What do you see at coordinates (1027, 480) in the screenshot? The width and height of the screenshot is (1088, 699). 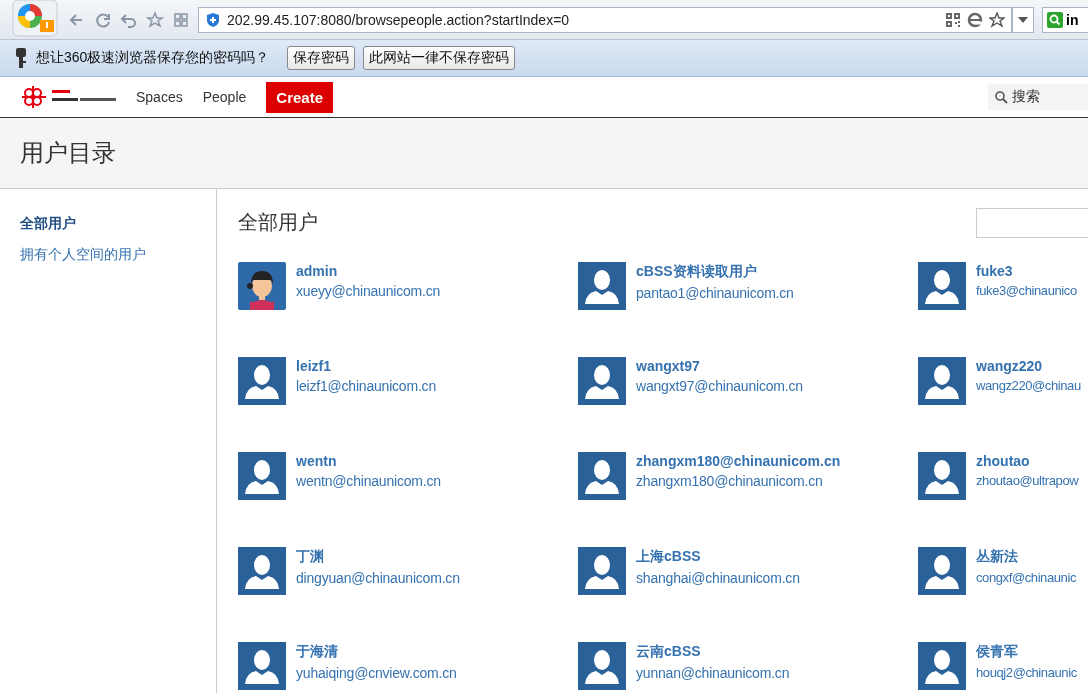 I see `user-email: zhoutao@ultrapow` at bounding box center [1027, 480].